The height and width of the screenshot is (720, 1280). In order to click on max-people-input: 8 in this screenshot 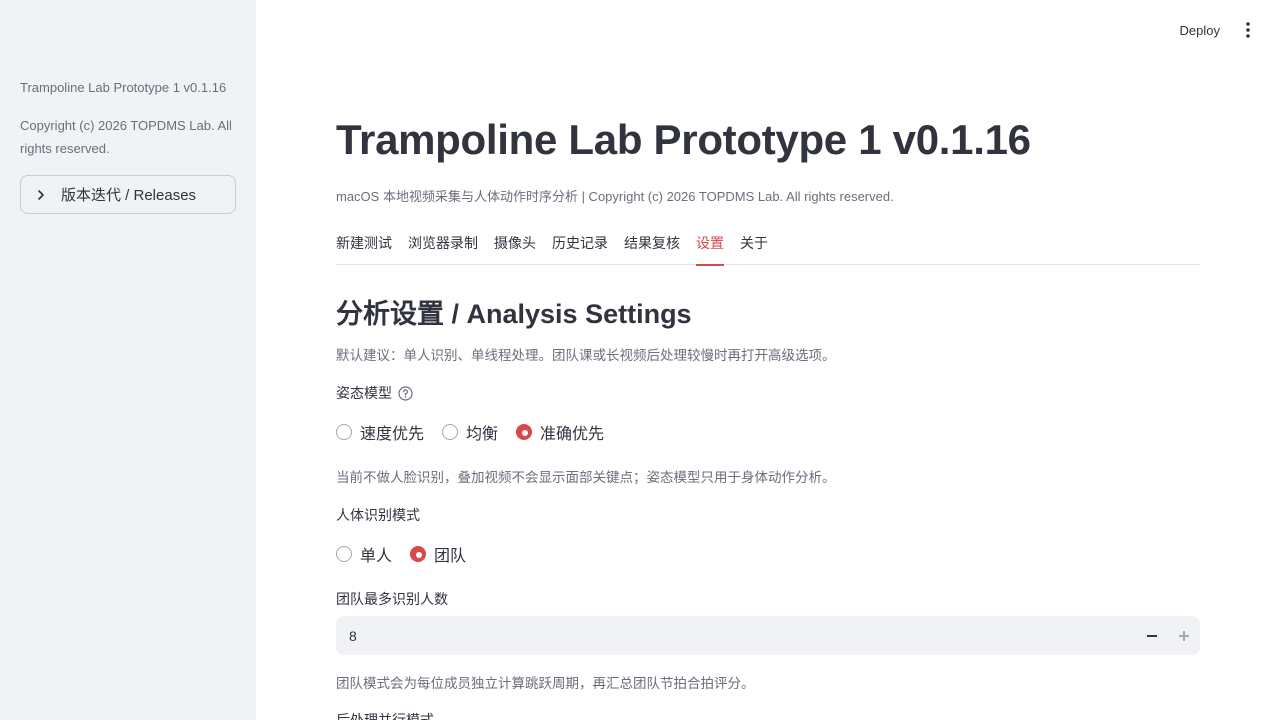, I will do `click(768, 635)`.